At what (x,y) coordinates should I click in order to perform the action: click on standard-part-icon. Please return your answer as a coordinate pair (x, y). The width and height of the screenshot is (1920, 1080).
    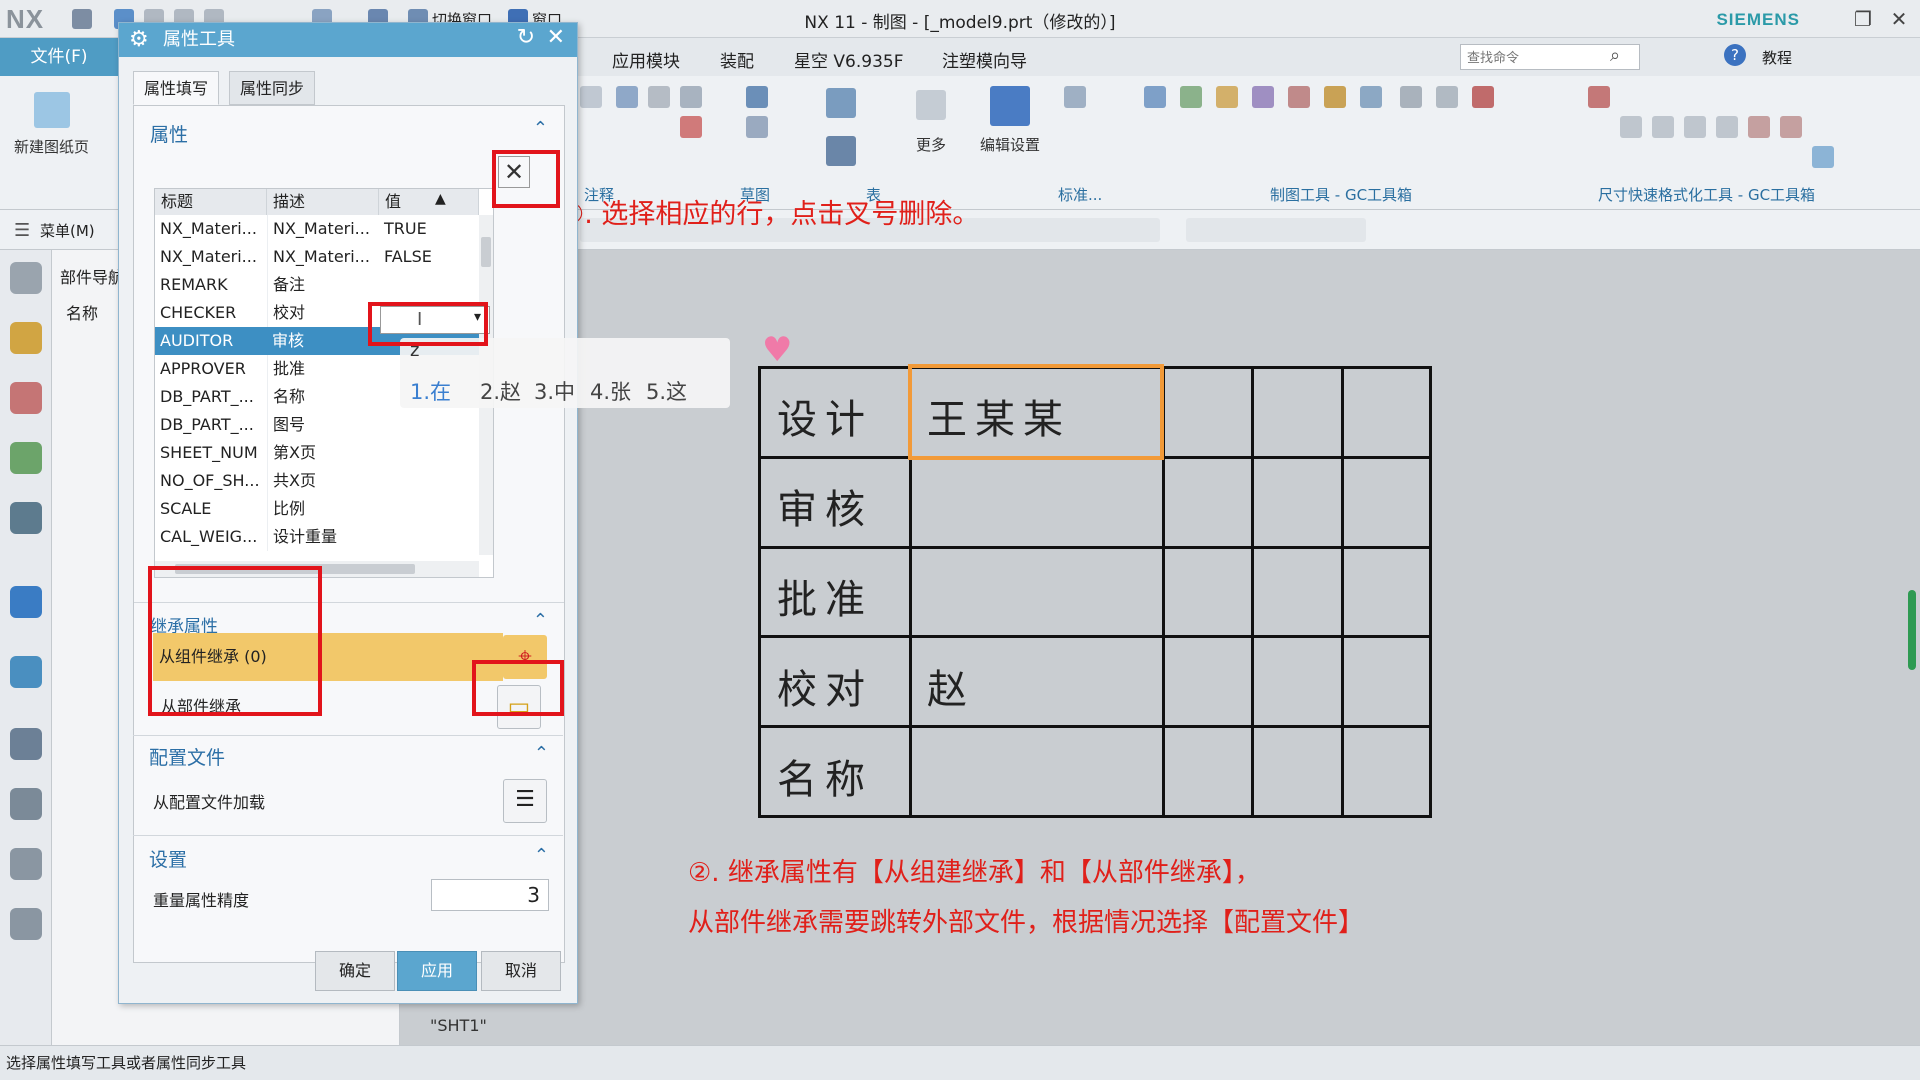
    Looking at the image, I should click on (1075, 97).